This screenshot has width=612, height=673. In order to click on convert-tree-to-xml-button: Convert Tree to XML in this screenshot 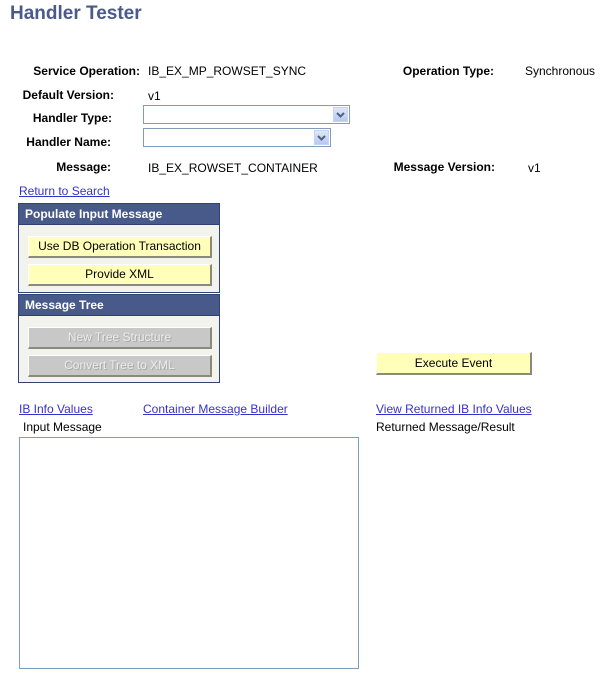, I will do `click(120, 366)`.